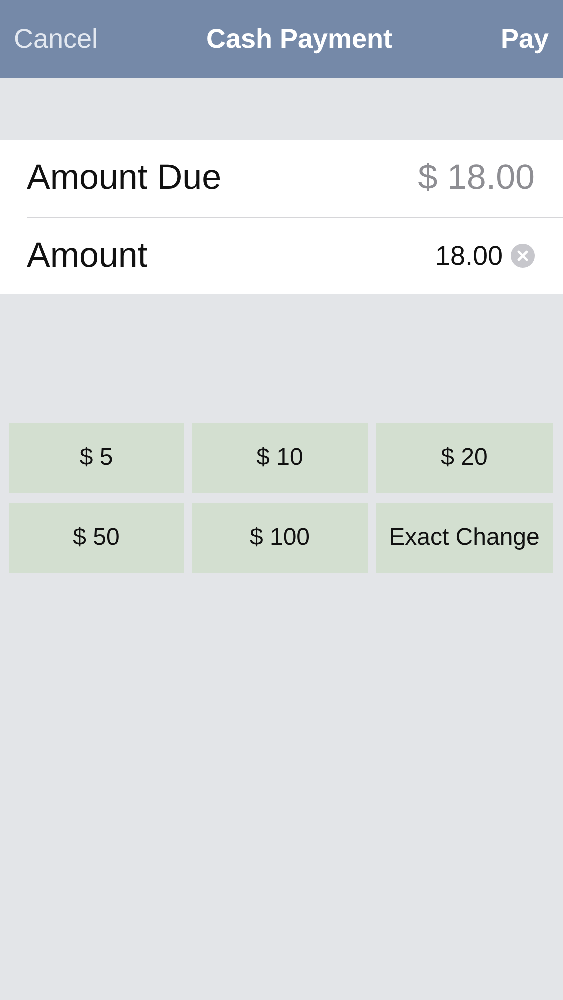  Describe the element at coordinates (464, 458) in the screenshot. I see `amount-button: $ 20` at that location.